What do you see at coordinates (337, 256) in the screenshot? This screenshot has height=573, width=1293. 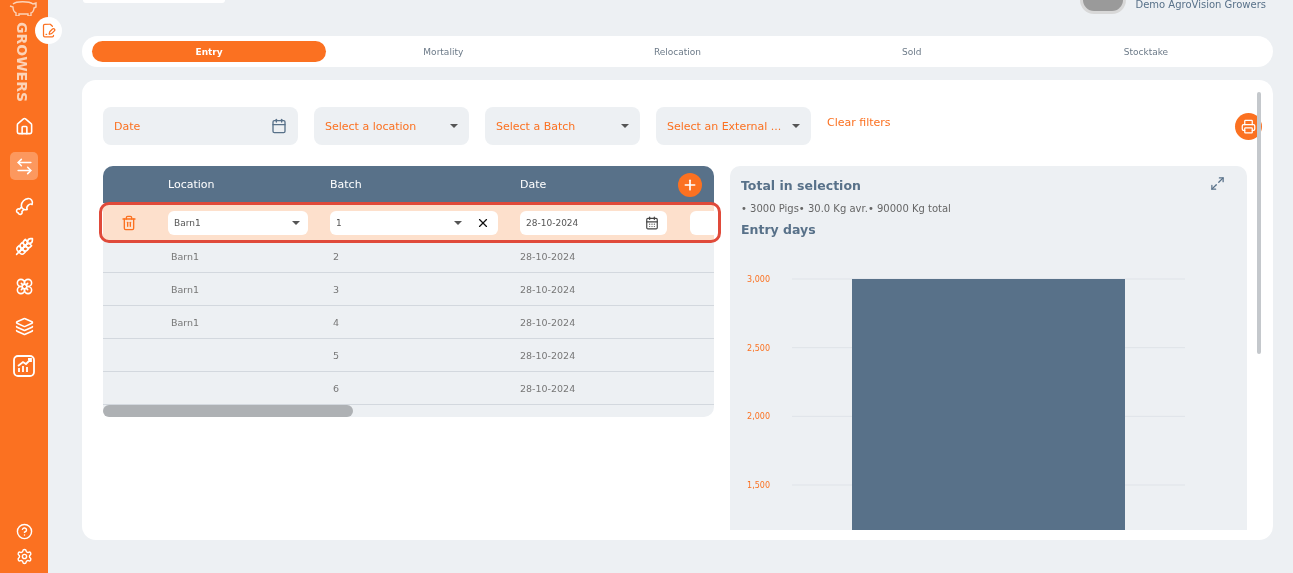 I see `table-cell-text: 2` at bounding box center [337, 256].